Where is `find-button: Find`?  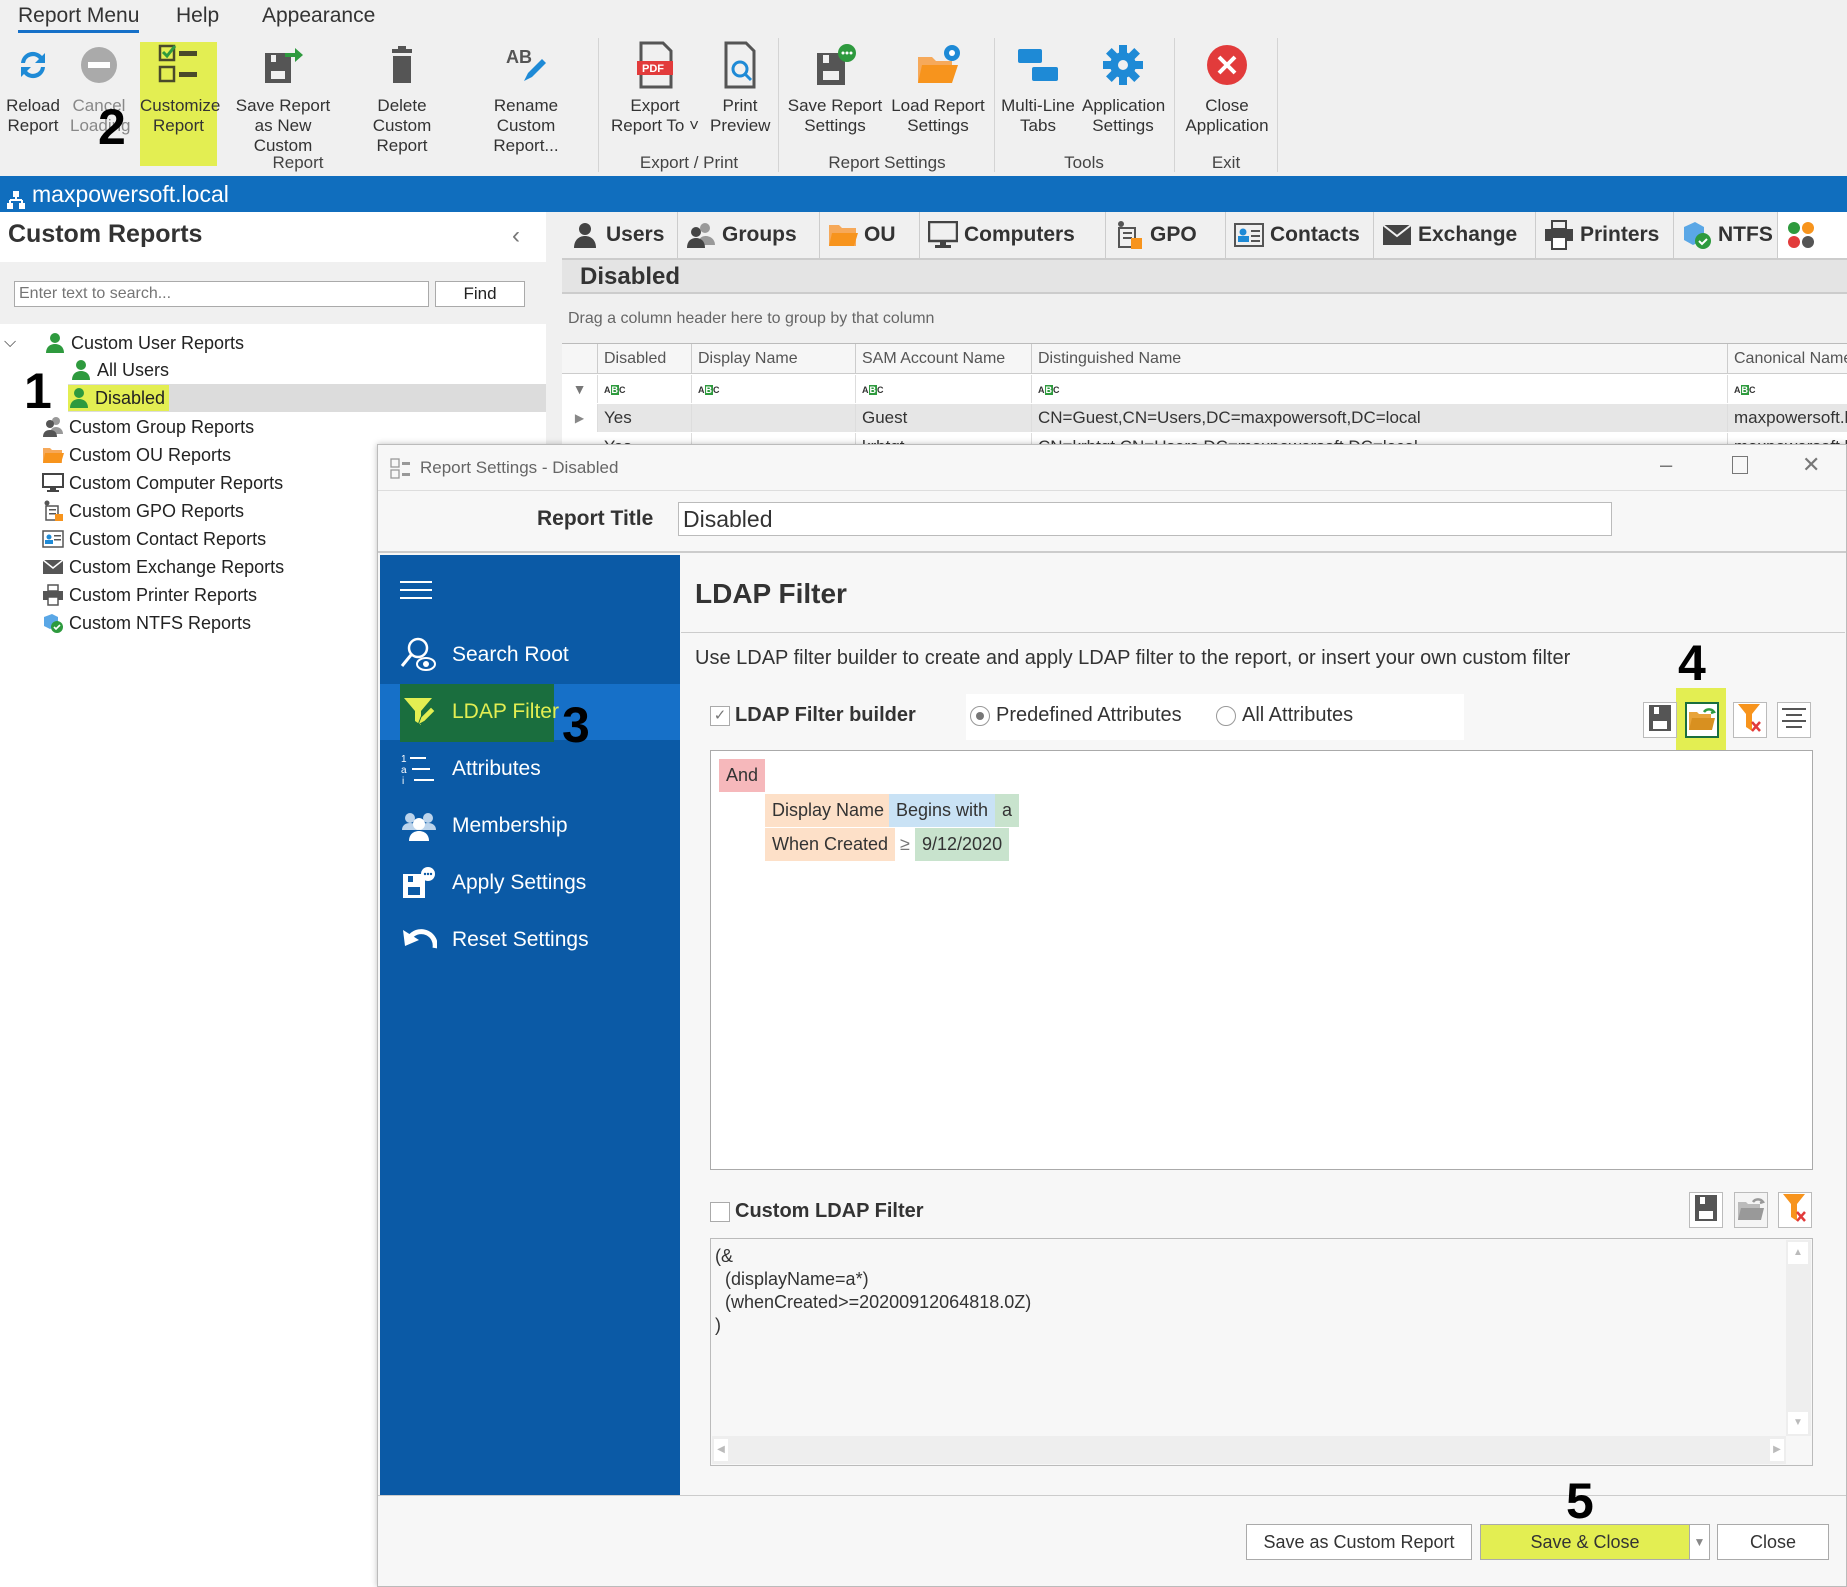 find-button: Find is located at coordinates (480, 294).